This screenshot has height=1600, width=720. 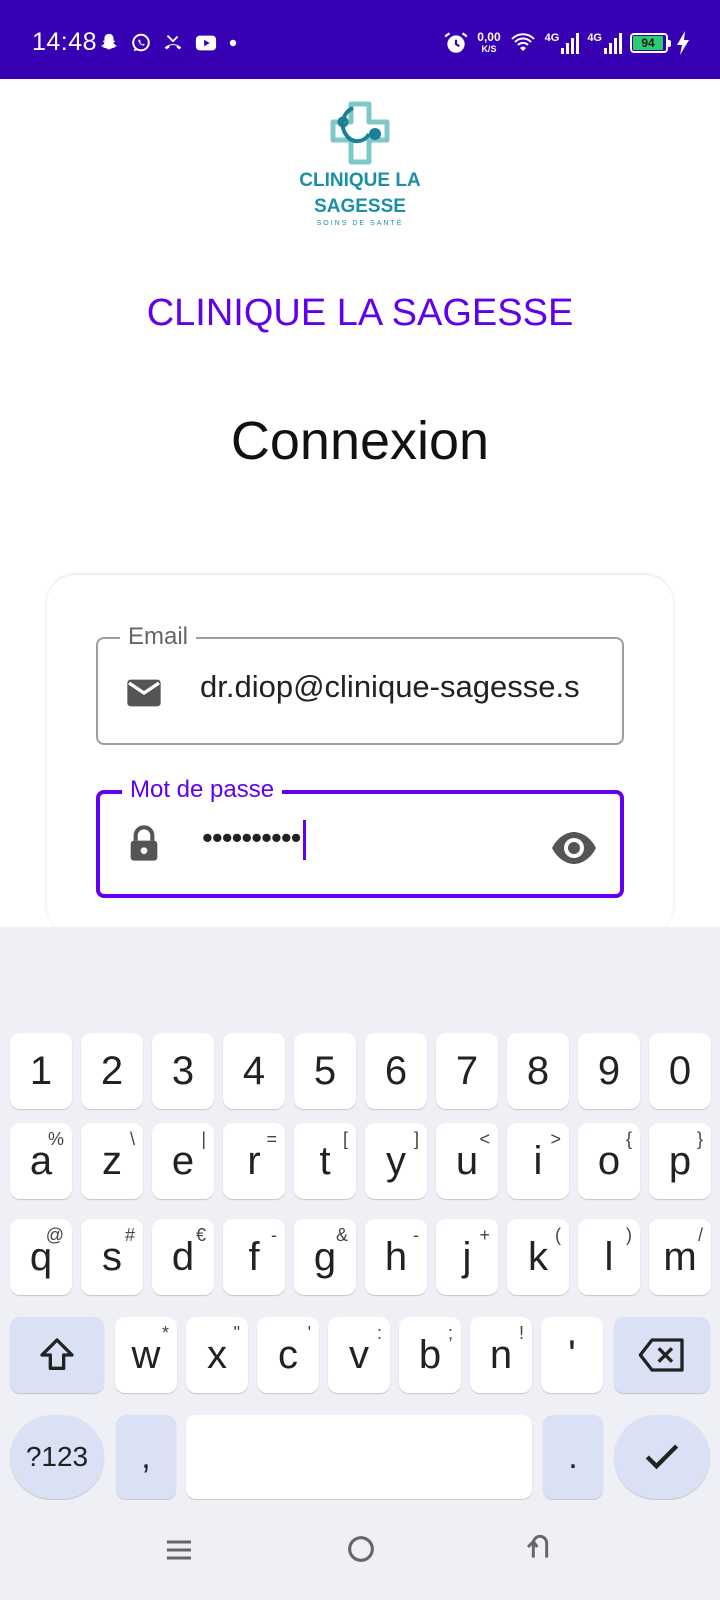 What do you see at coordinates (467, 1161) in the screenshot?
I see `key-u: u <` at bounding box center [467, 1161].